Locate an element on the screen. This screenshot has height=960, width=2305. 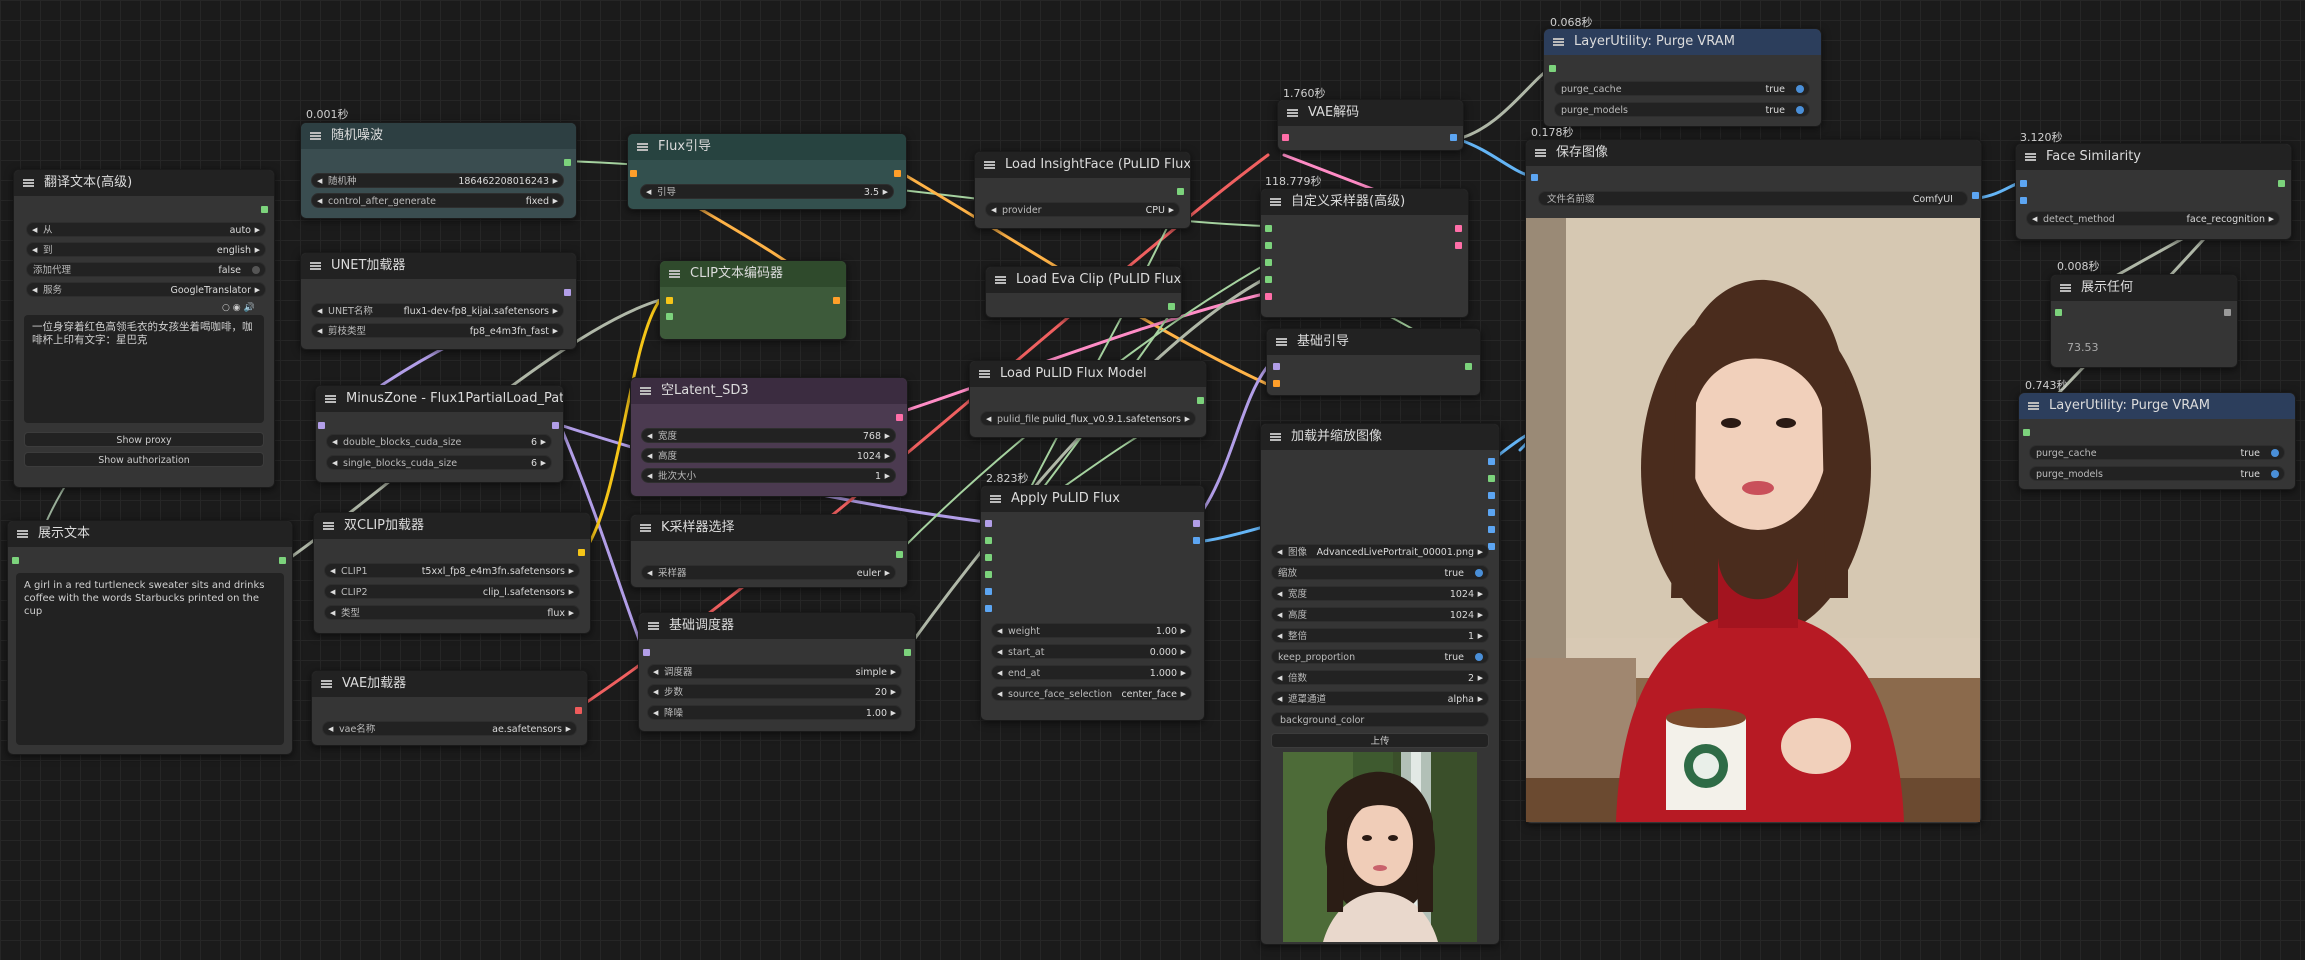
node-header: Load InsightFace (PuLID Flux) is located at coordinates (1082, 165).